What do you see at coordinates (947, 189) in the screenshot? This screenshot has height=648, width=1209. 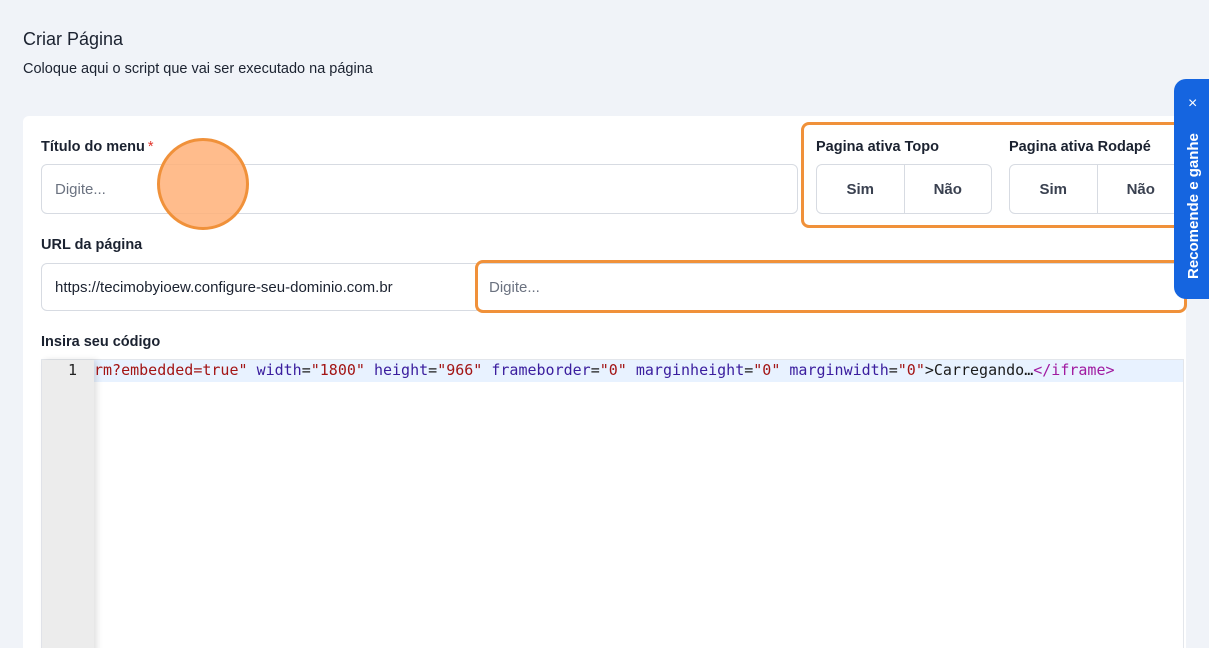 I see `active-top-no-button: Não` at bounding box center [947, 189].